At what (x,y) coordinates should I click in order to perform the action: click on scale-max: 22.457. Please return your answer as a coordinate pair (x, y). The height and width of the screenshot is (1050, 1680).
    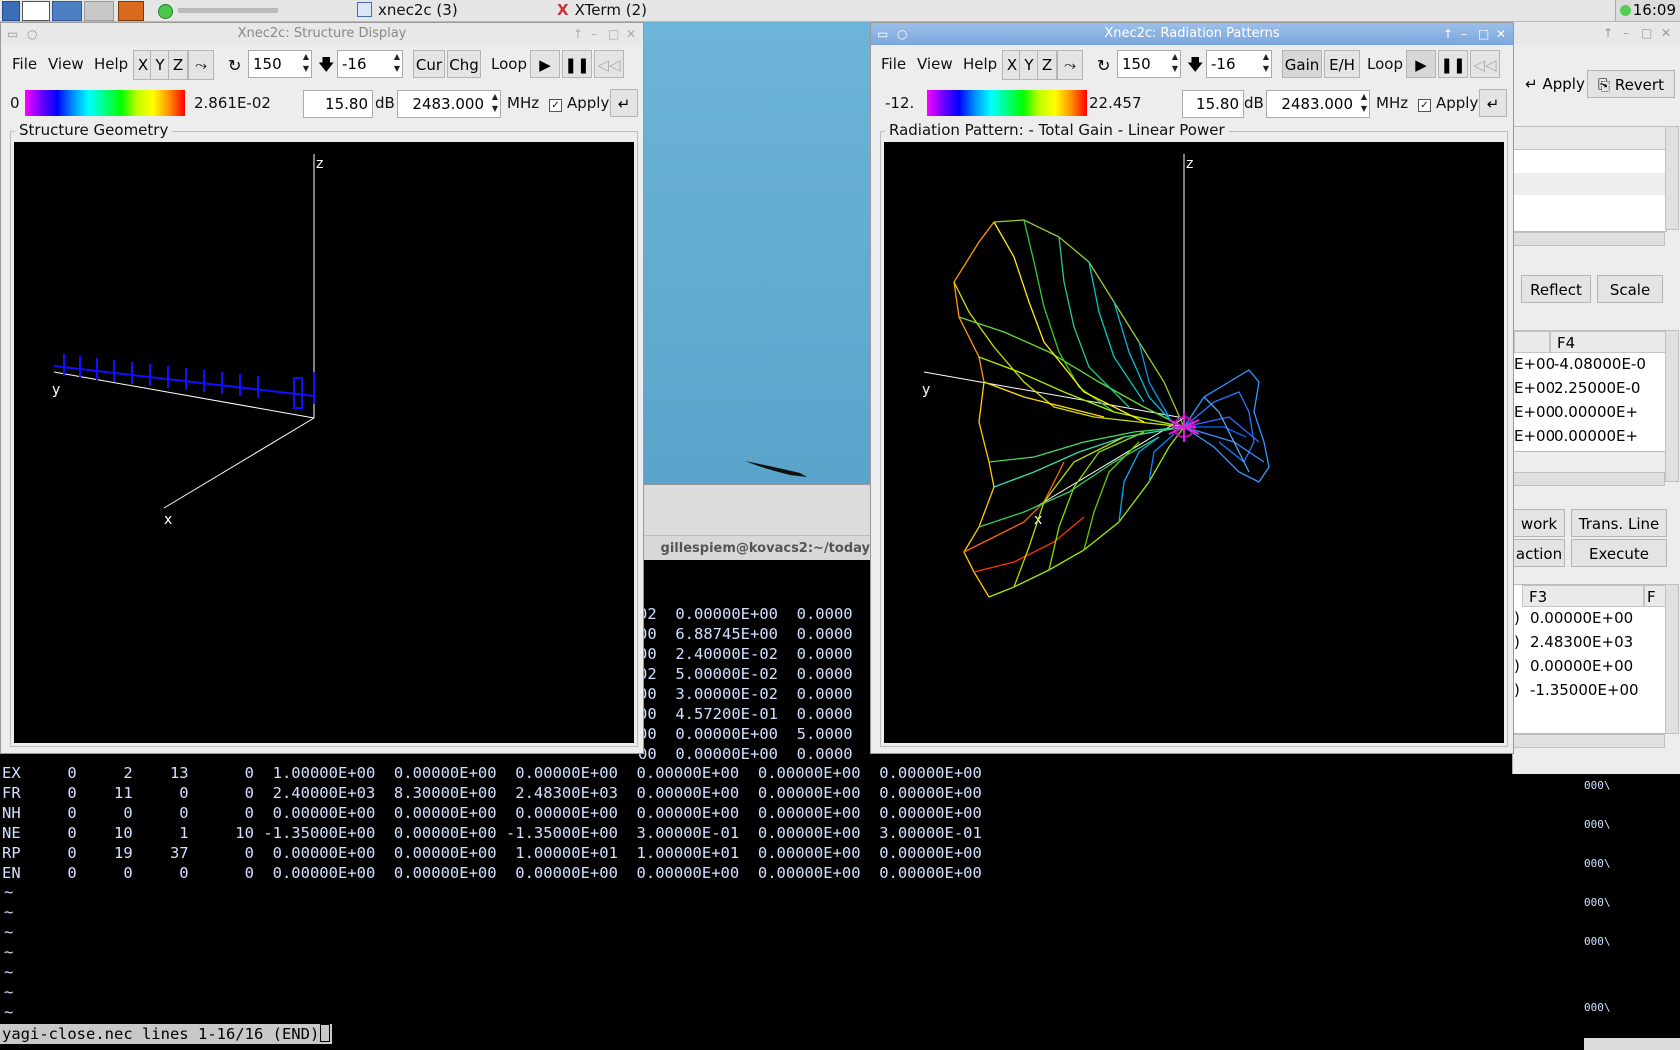
    Looking at the image, I should click on (1115, 103).